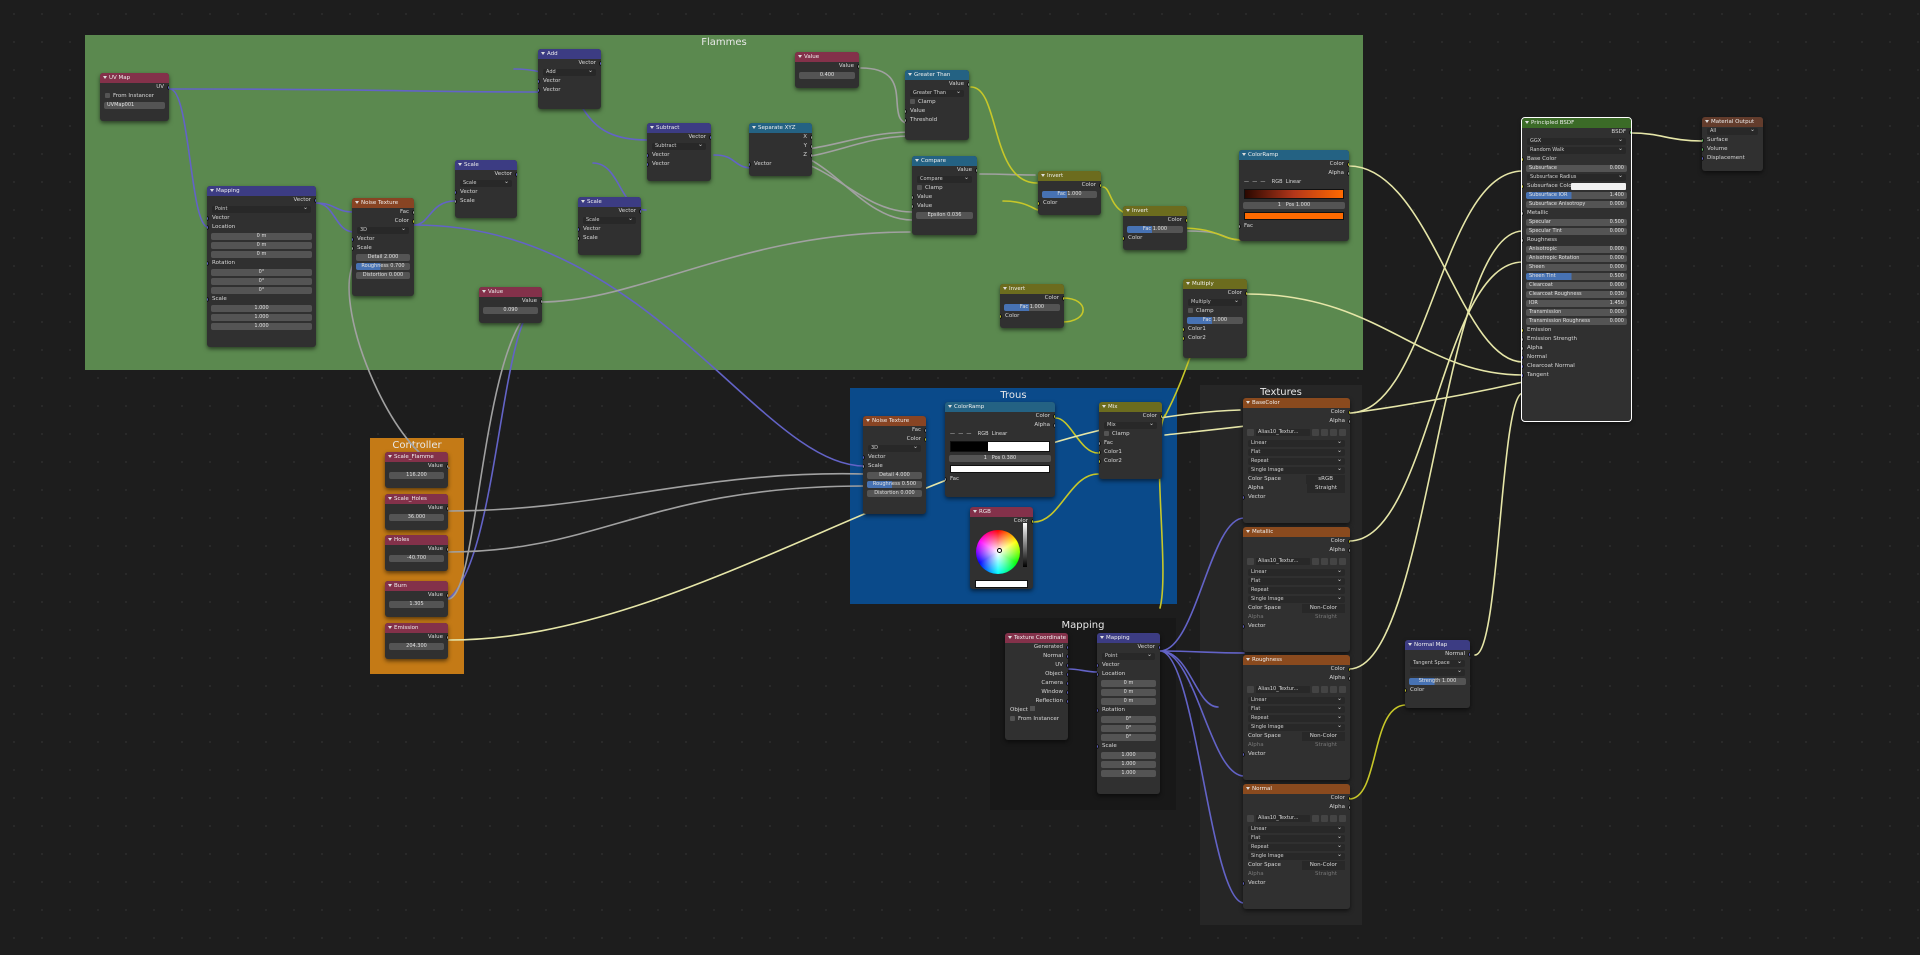 The image size is (1920, 955). I want to click on socket-generated-out: Generated, so click(1036, 647).